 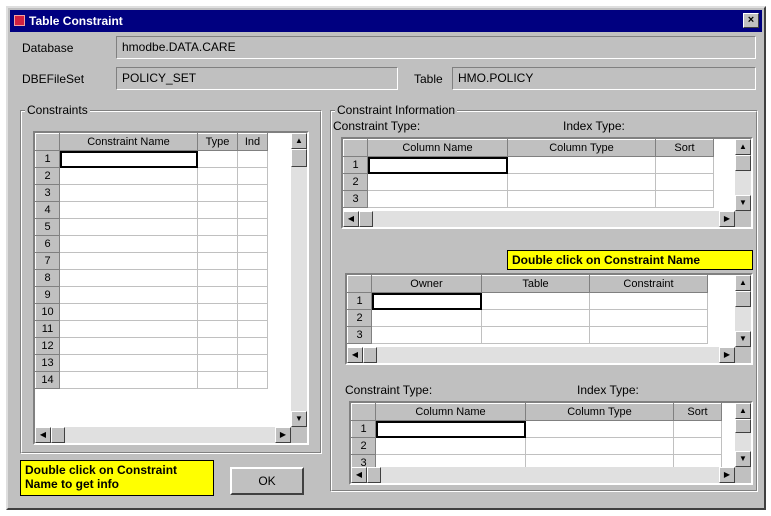 What do you see at coordinates (151, 278) in the screenshot?
I see `table-row: 8` at bounding box center [151, 278].